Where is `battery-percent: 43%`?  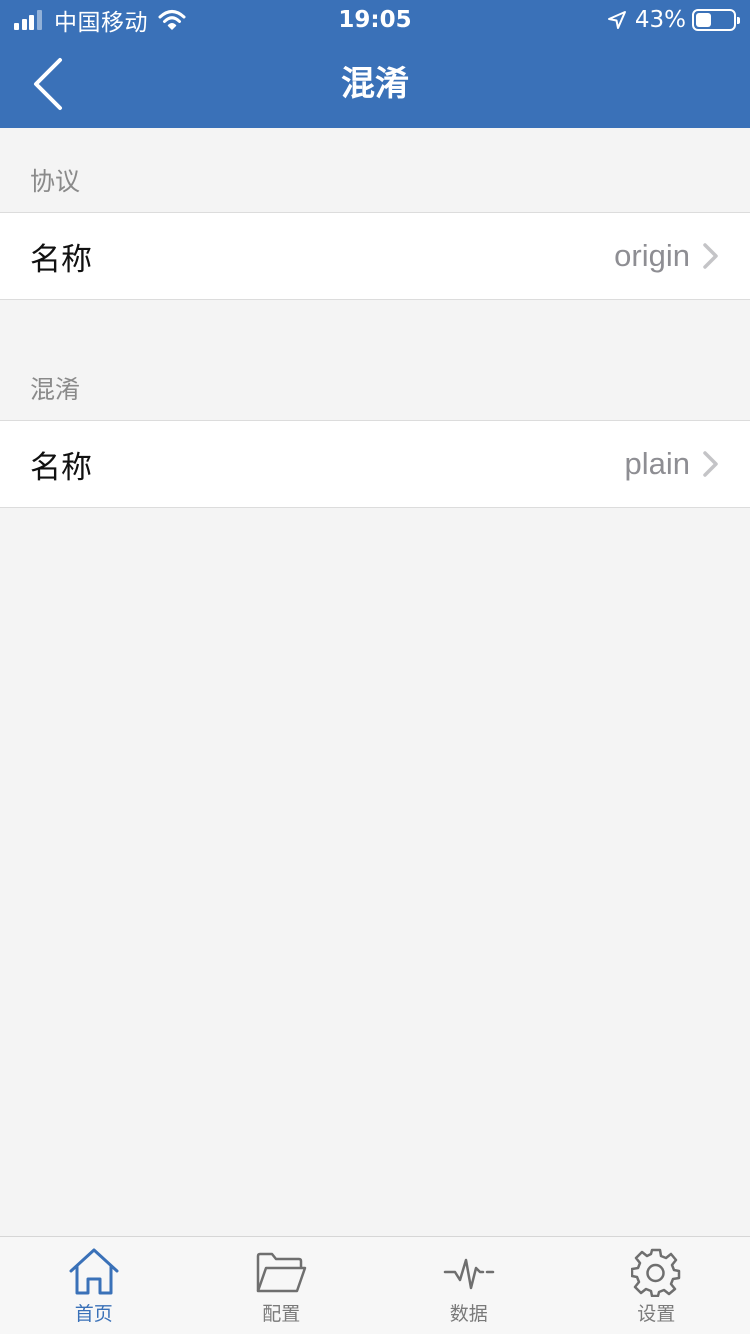 battery-percent: 43% is located at coordinates (660, 20).